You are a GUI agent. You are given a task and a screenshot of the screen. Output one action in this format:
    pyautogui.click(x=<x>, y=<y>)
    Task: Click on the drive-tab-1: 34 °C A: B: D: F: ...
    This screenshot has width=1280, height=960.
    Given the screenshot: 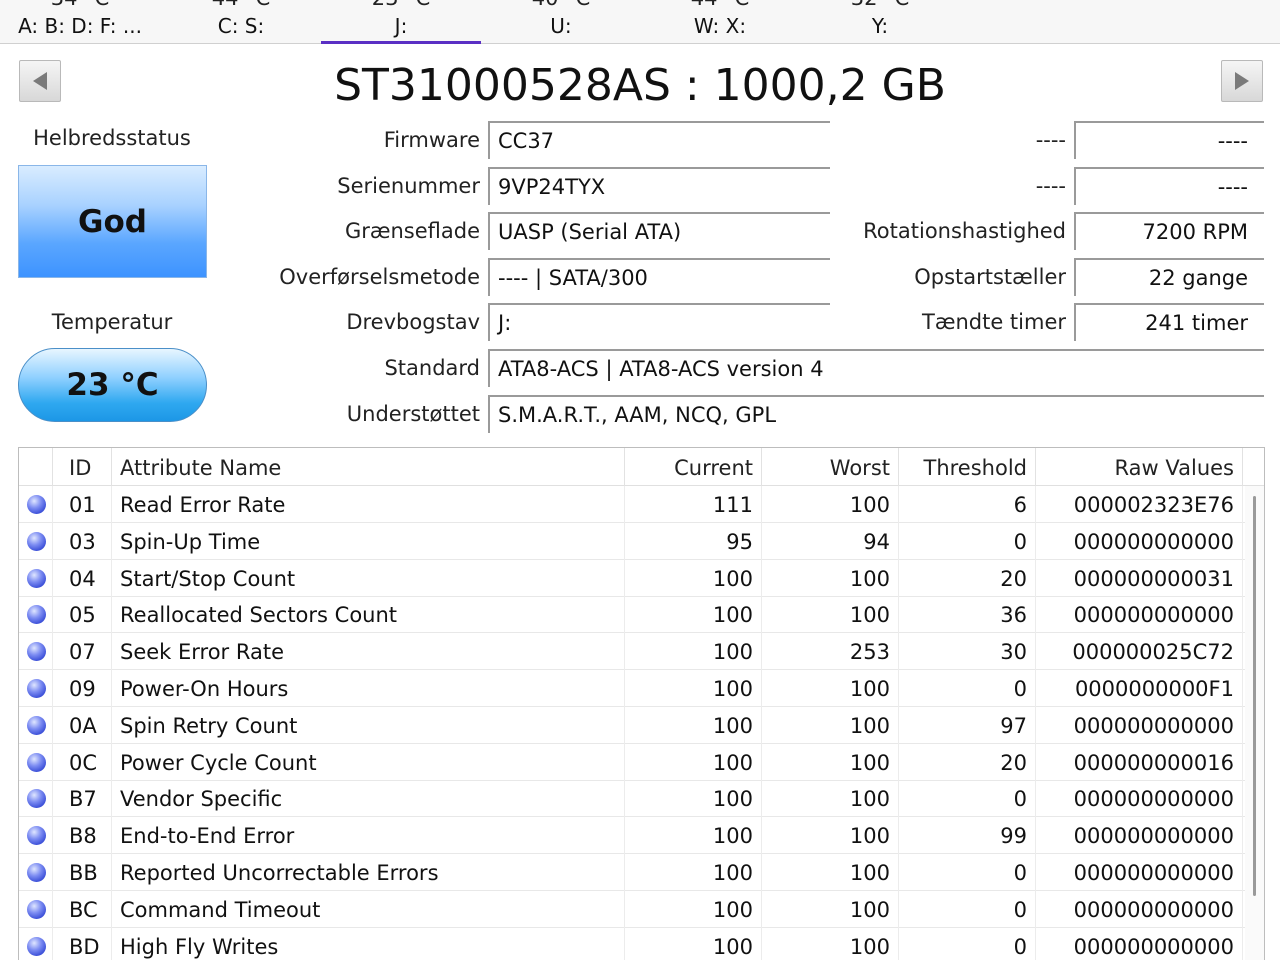 What is the action you would take?
    pyautogui.click(x=80, y=22)
    